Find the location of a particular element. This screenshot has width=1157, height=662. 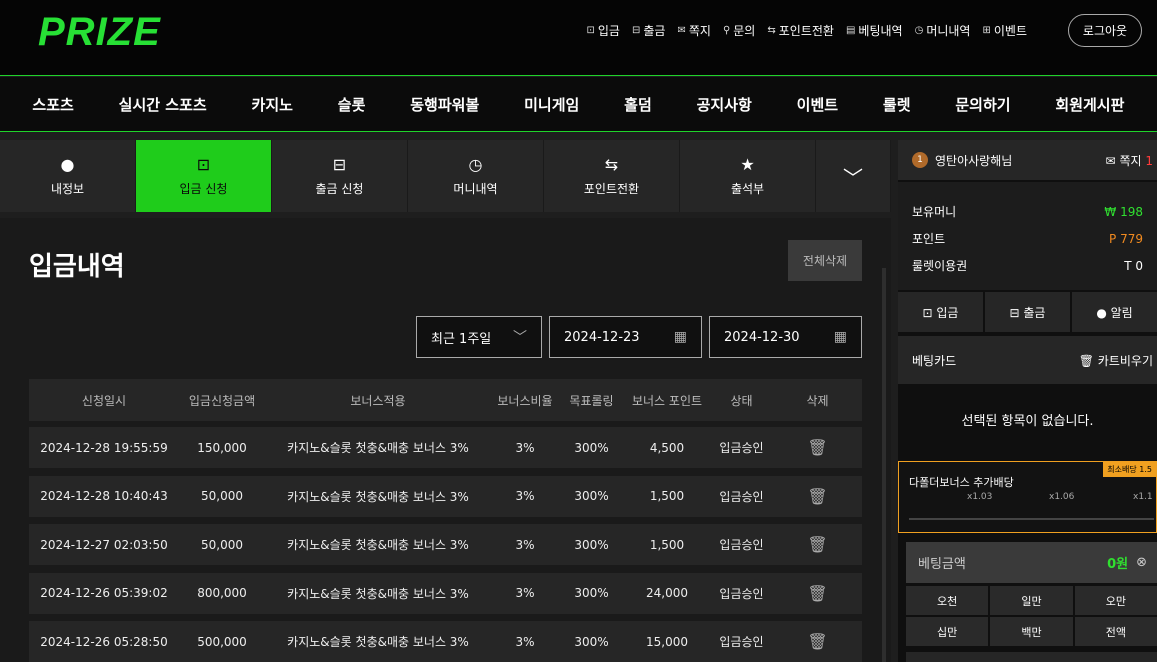

multiplier: x1.06 is located at coordinates (1062, 497).